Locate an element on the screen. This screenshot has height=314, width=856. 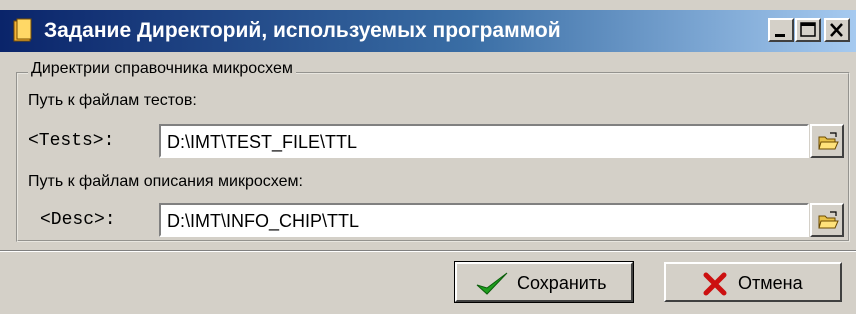
desc-browse-button is located at coordinates (827, 220).